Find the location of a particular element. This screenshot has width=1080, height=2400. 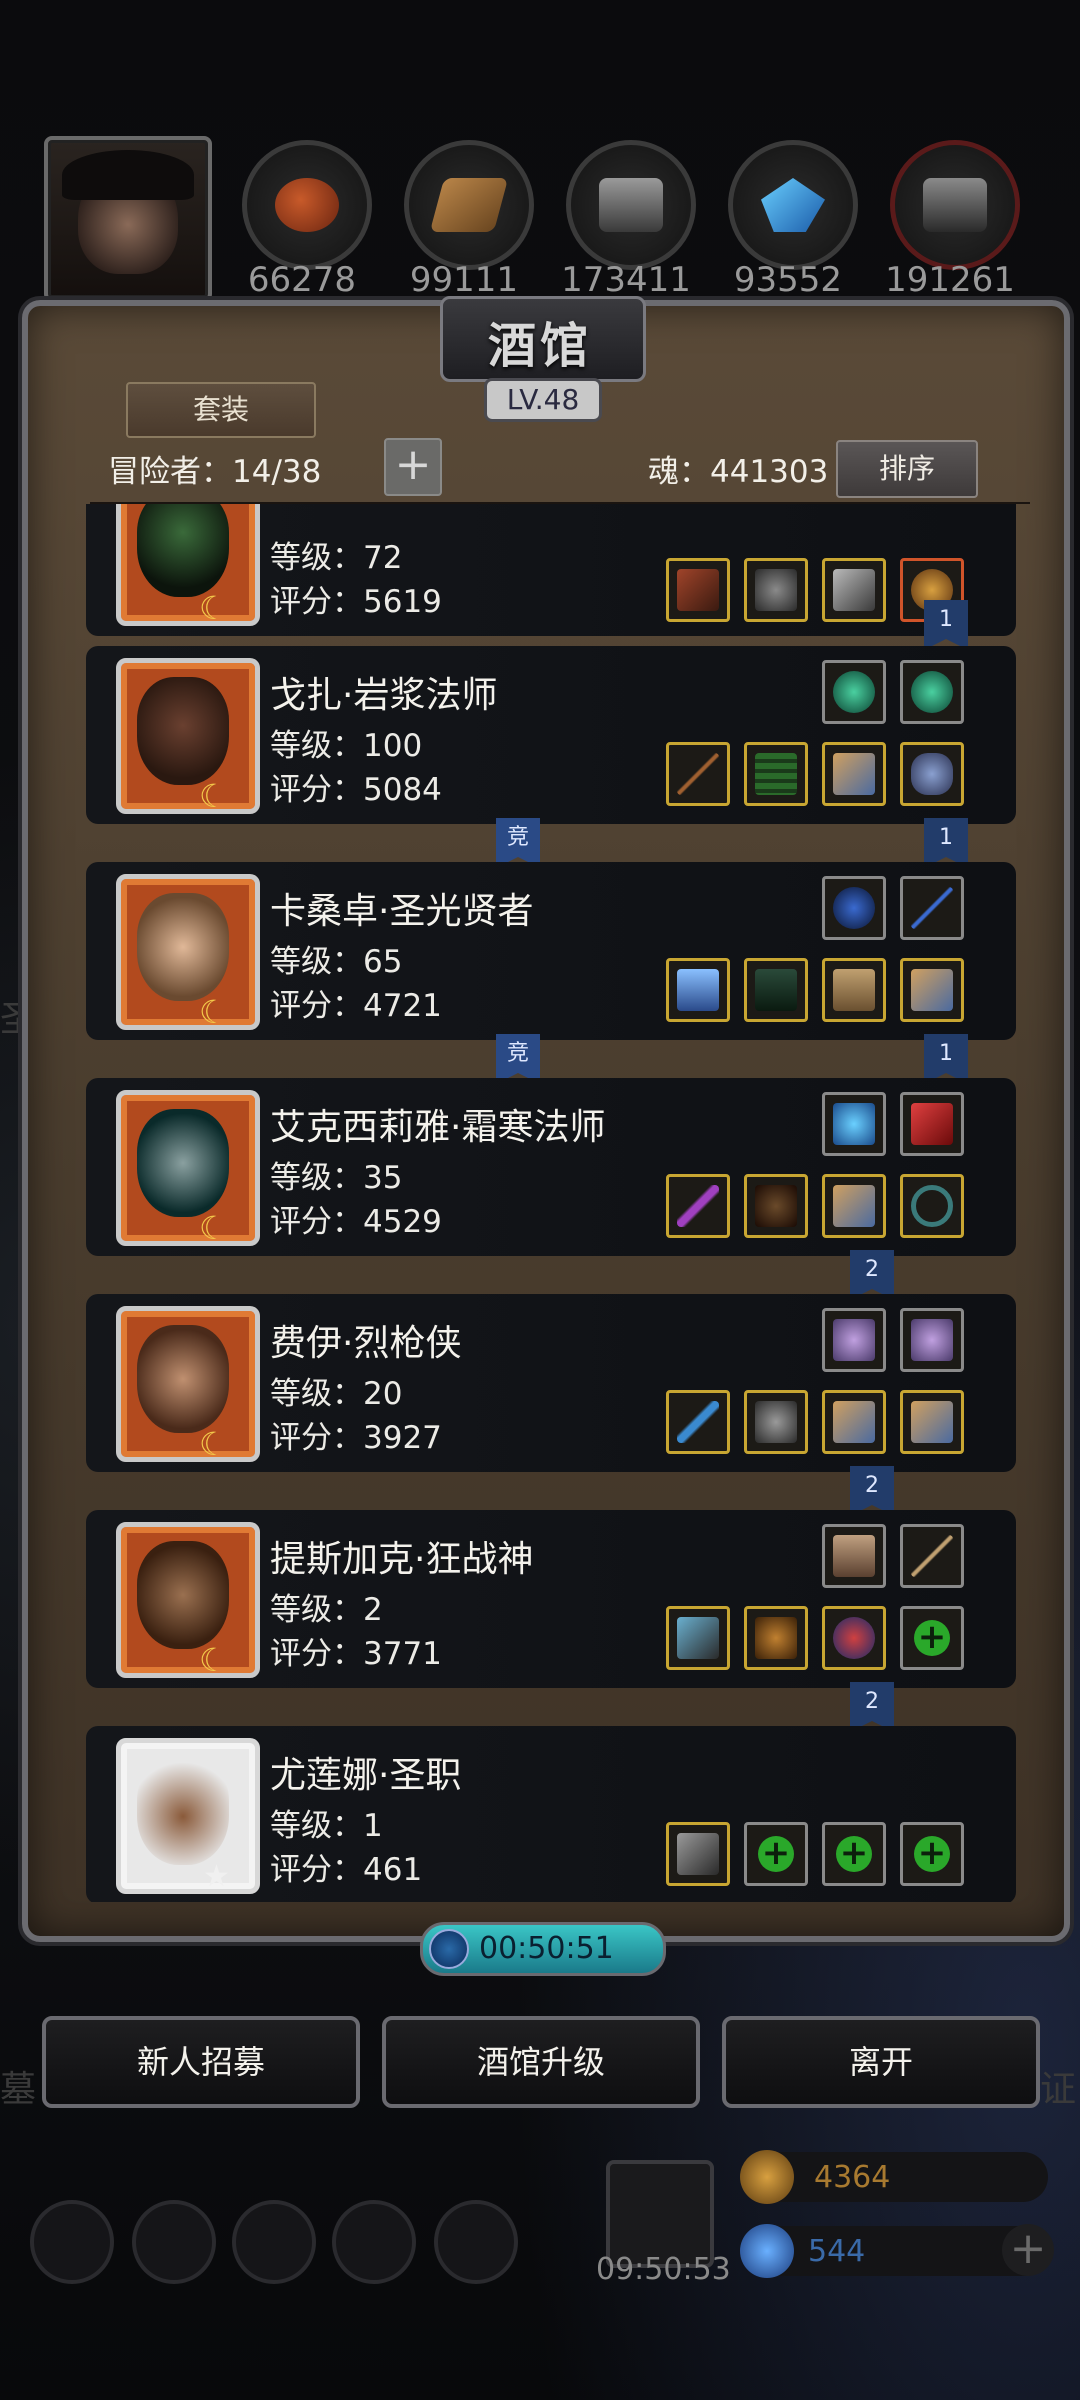

recruit-button: 新人招募 is located at coordinates (201, 2062).